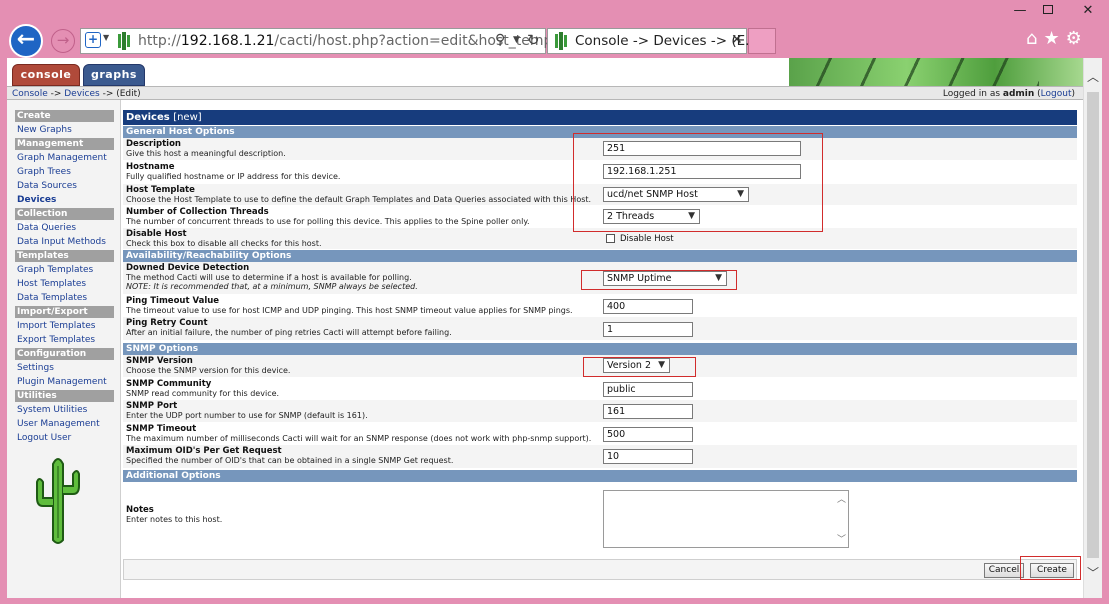 This screenshot has height=604, width=1109. Describe the element at coordinates (64, 284) in the screenshot. I see `sidebar-item-host-templates: Host Templates` at that location.